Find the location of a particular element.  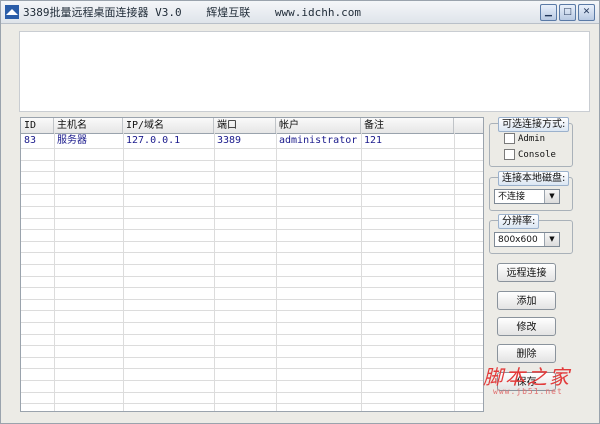

app-title: 3389批量远程桌面连接器 V3.0 is located at coordinates (102, 12).